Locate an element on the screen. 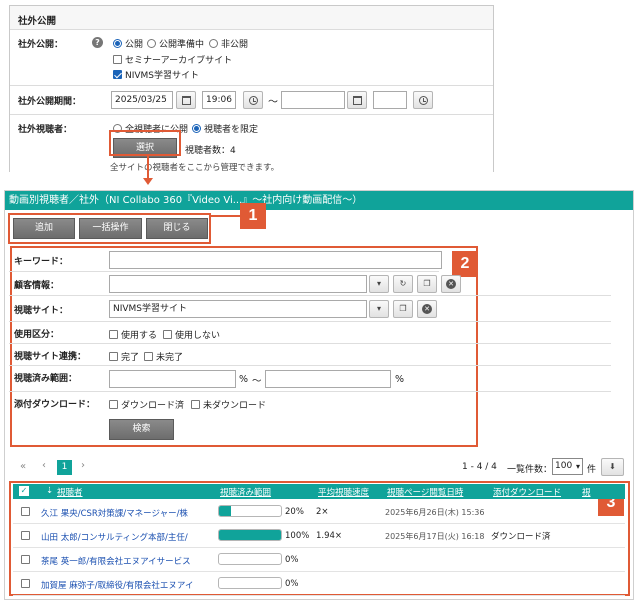 The image size is (639, 604). progress-percent: 0% is located at coordinates (292, 584).